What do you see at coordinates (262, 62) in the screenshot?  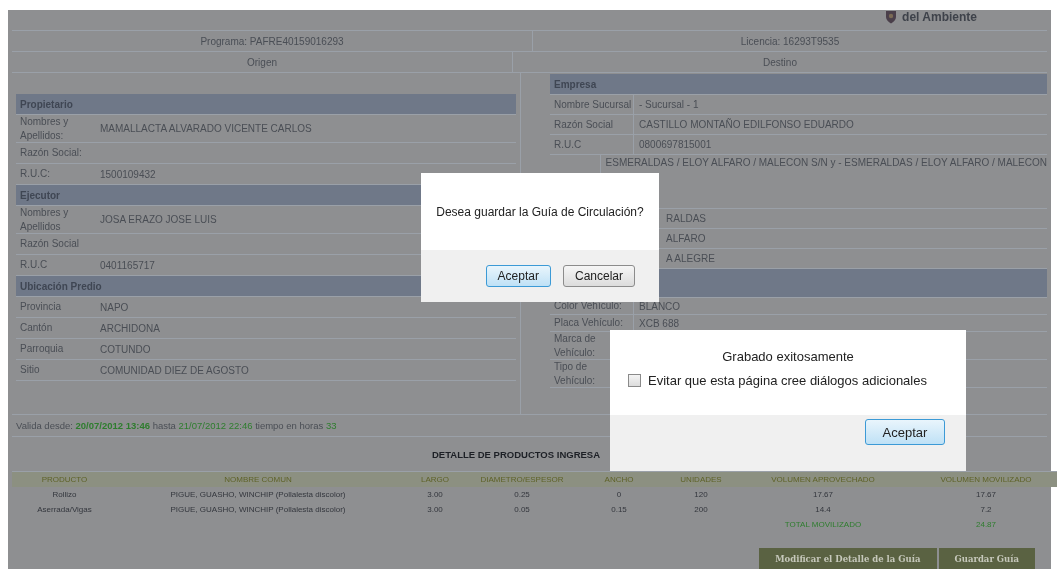 I see `column-heading: Origen` at bounding box center [262, 62].